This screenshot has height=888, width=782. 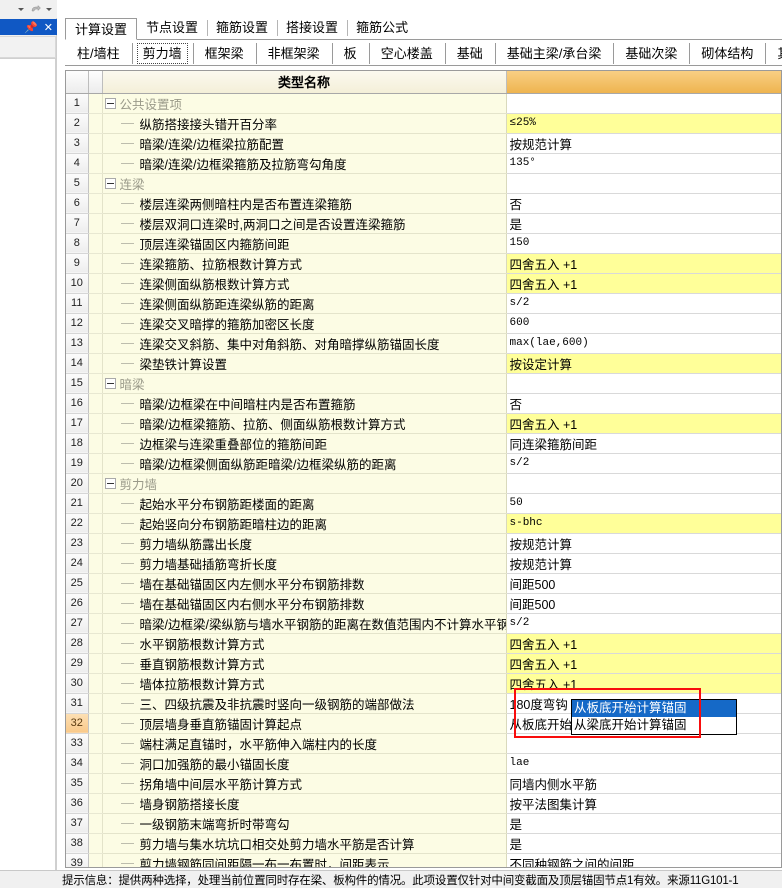 What do you see at coordinates (423, 803) in the screenshot?
I see `table-row: 36 墙身钢筋搭接长度 按平法图集计算` at bounding box center [423, 803].